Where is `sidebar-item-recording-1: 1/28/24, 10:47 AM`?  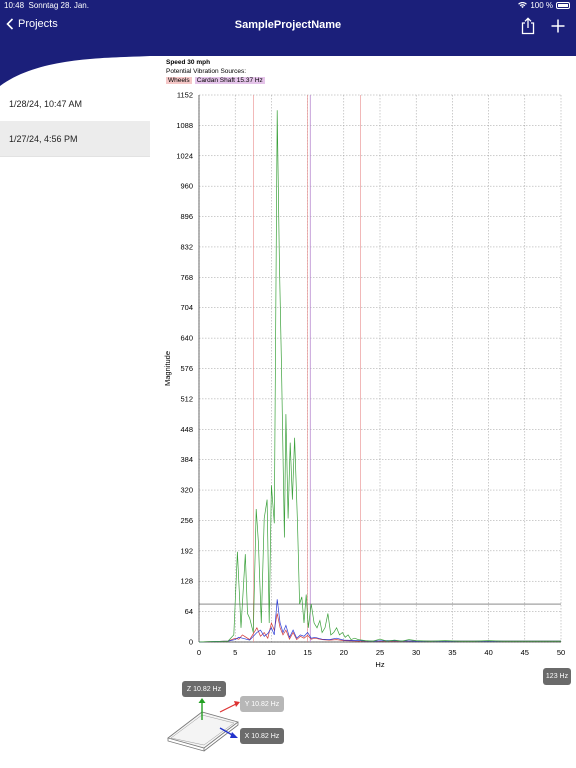
sidebar-item-recording-1: 1/28/24, 10:47 AM is located at coordinates (75, 104).